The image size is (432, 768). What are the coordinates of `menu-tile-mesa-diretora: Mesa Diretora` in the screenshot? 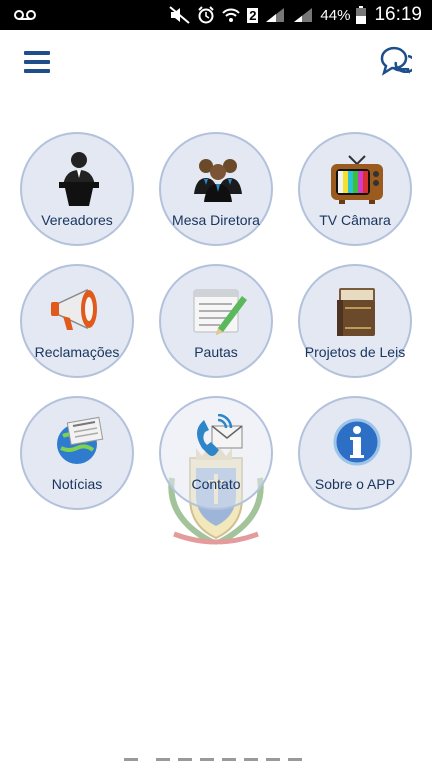 It's located at (216, 189).